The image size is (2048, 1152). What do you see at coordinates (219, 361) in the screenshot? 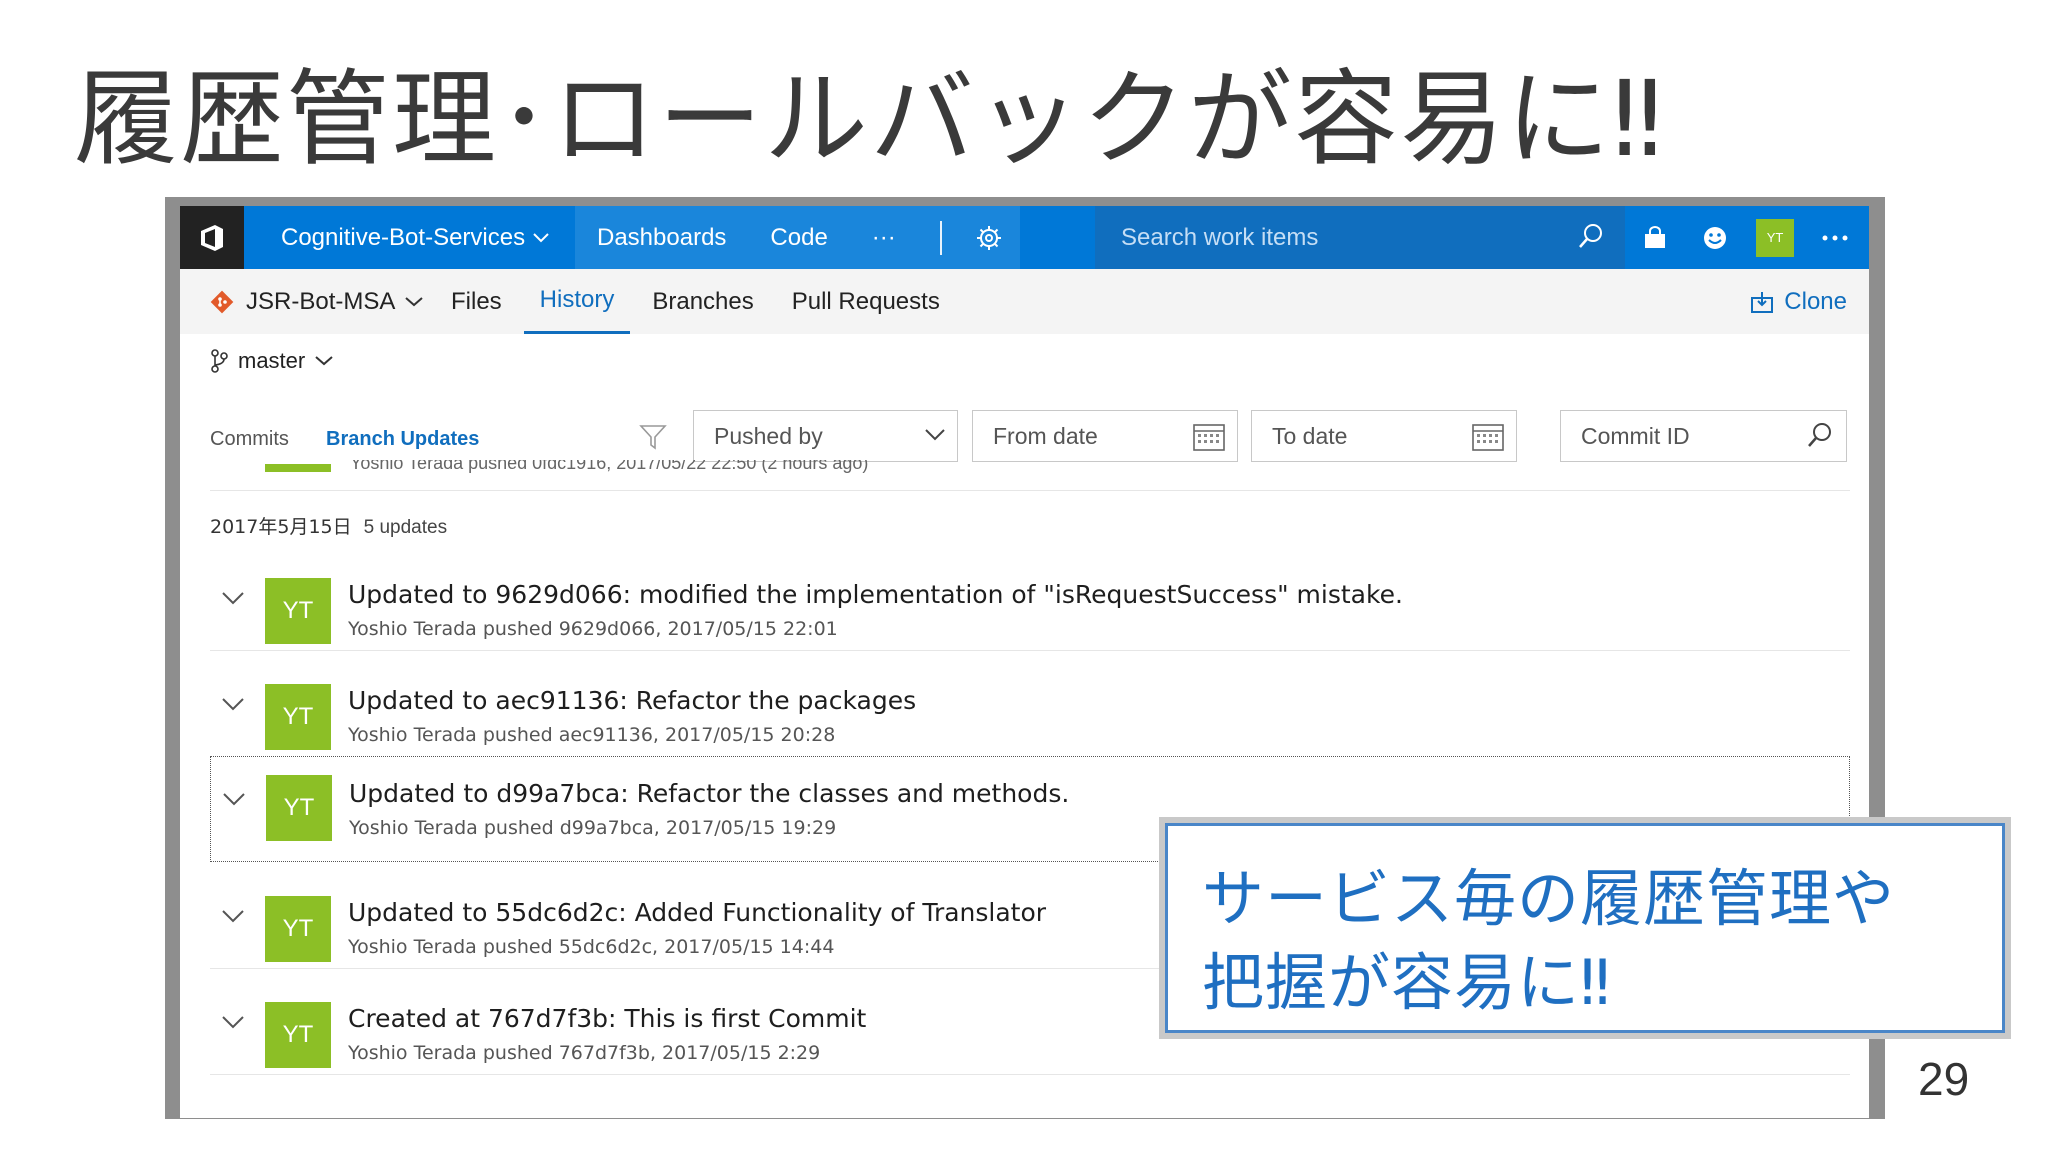
I see `branch-icon` at bounding box center [219, 361].